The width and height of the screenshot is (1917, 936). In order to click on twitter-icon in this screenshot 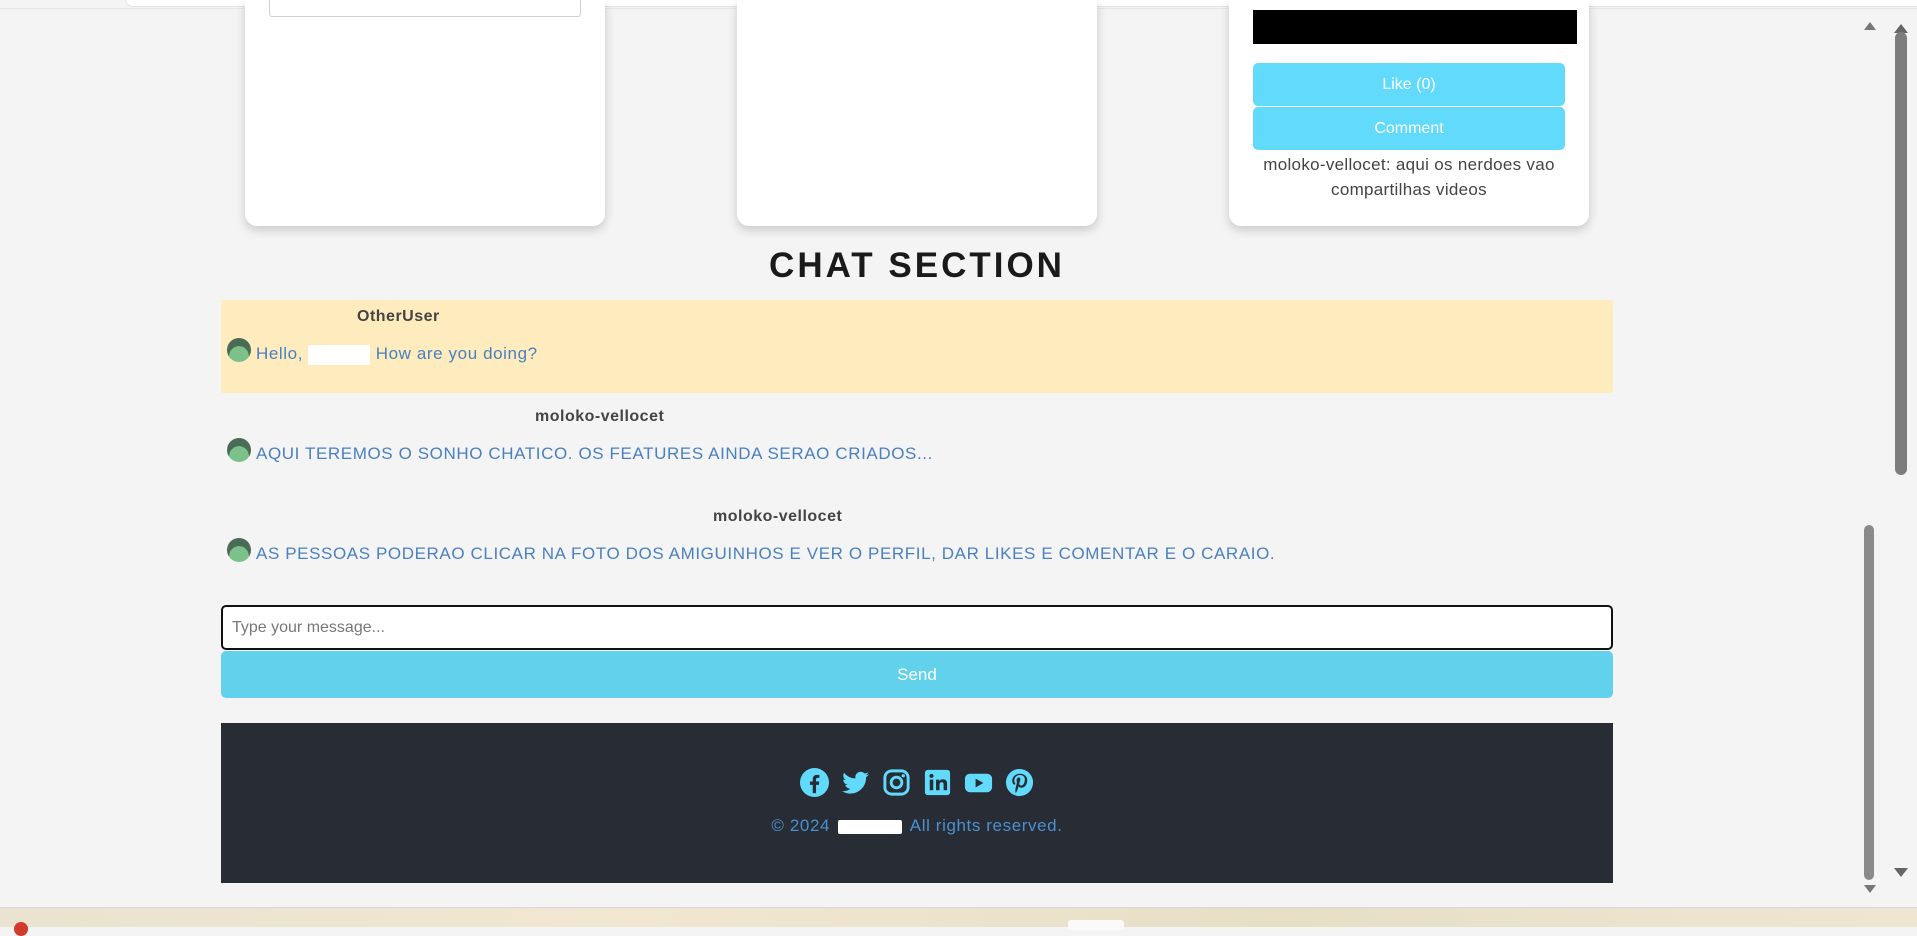, I will do `click(855, 782)`.